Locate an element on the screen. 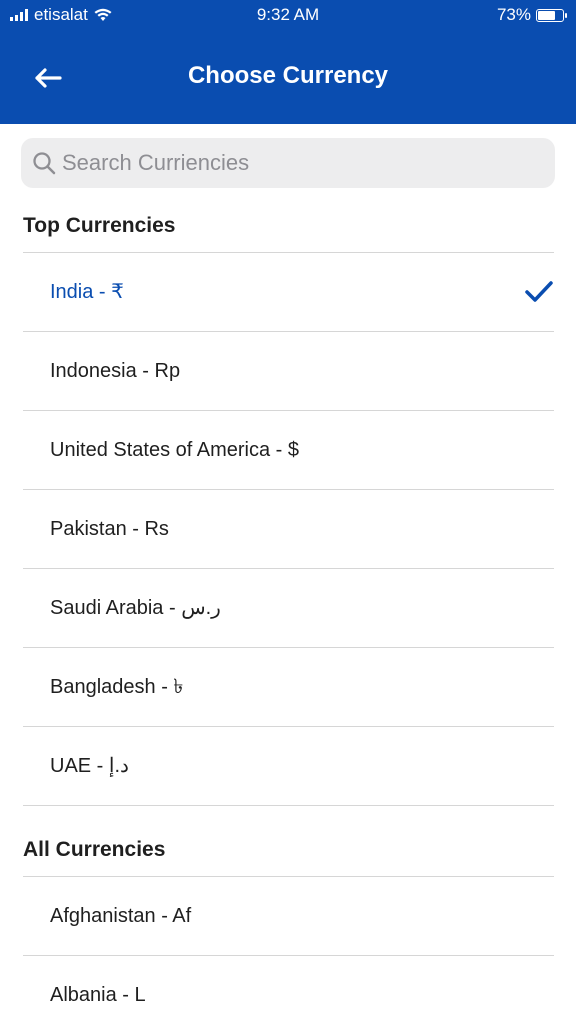 The width and height of the screenshot is (576, 1035). currency-row-bangladesh: Bangladesh - ৳ is located at coordinates (288, 686).